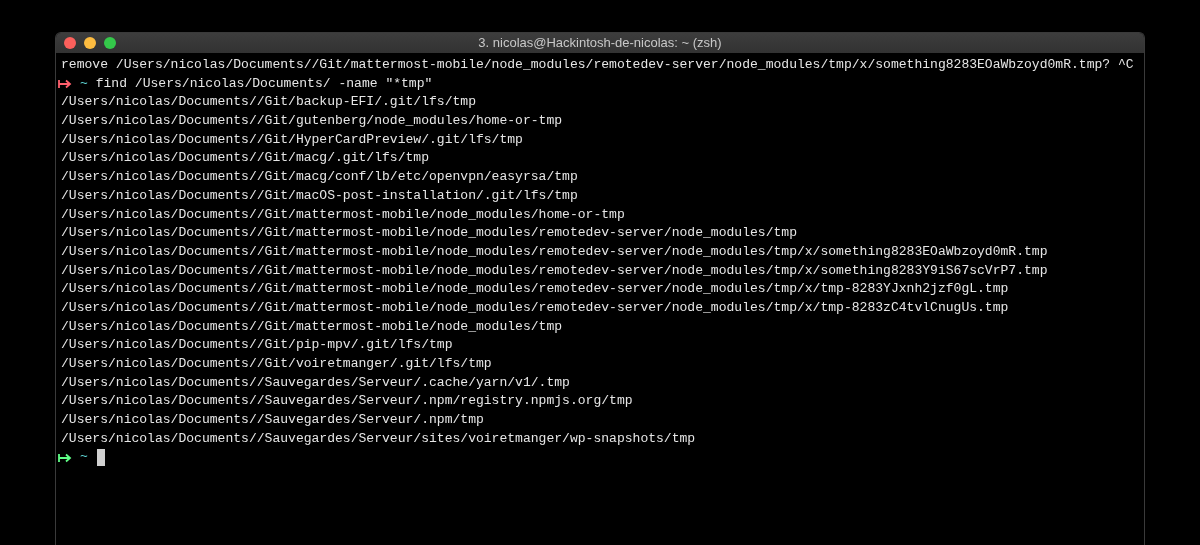 The image size is (1200, 545). Describe the element at coordinates (272, 420) in the screenshot. I see `output-line: /Users/nicolas/Documents//Sauvegardes/Serveur/.npm/tmp` at that location.